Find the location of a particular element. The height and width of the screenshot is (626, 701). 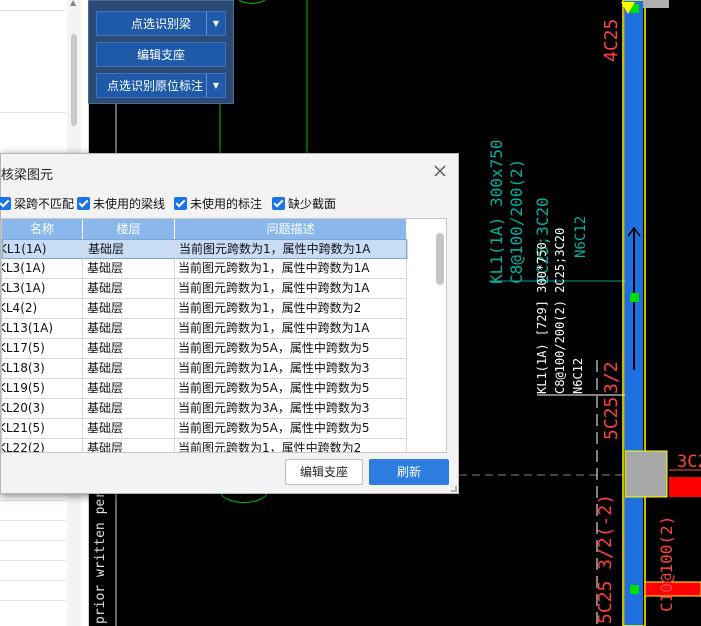

pick-identify-beam-button: 点选识别梁 ▼ is located at coordinates (161, 23).